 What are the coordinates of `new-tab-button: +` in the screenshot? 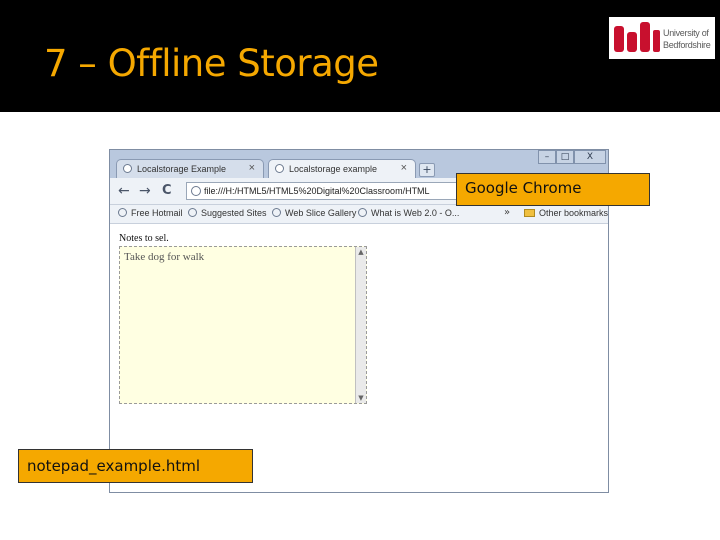 It's located at (427, 170).